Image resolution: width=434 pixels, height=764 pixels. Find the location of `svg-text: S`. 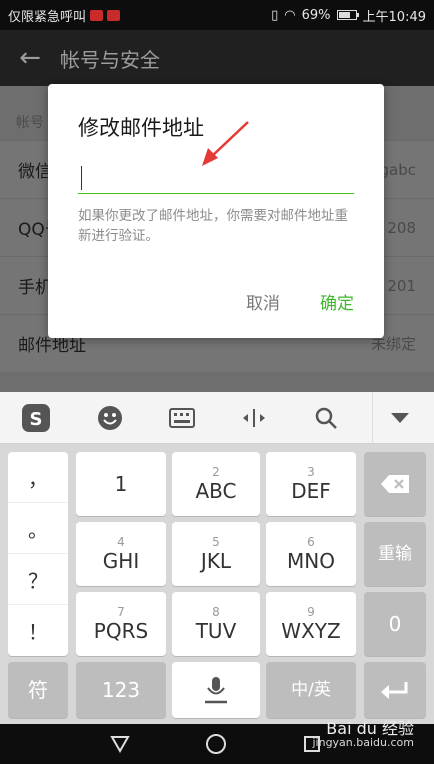

svg-text: S is located at coordinates (36, 419).